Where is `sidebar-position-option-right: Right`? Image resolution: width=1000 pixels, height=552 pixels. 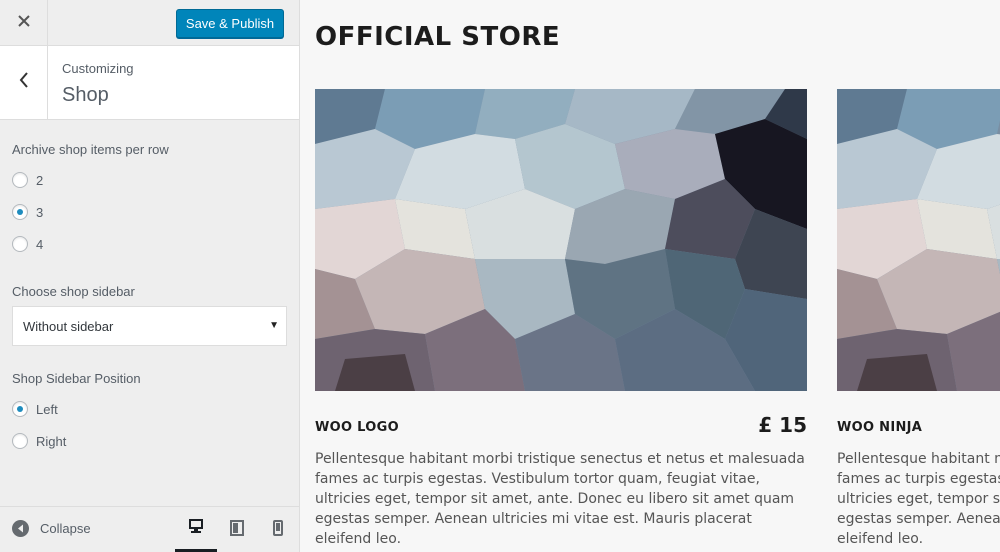
sidebar-position-option-right: Right is located at coordinates (39, 441).